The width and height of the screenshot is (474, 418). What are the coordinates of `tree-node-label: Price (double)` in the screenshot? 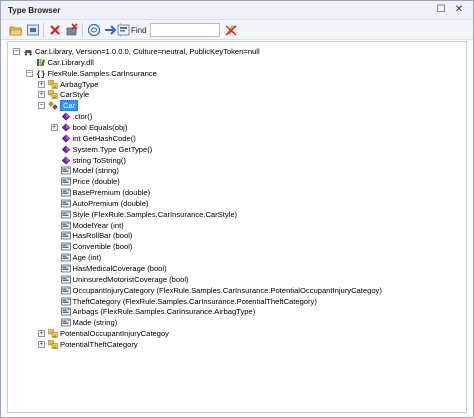 It's located at (96, 181).